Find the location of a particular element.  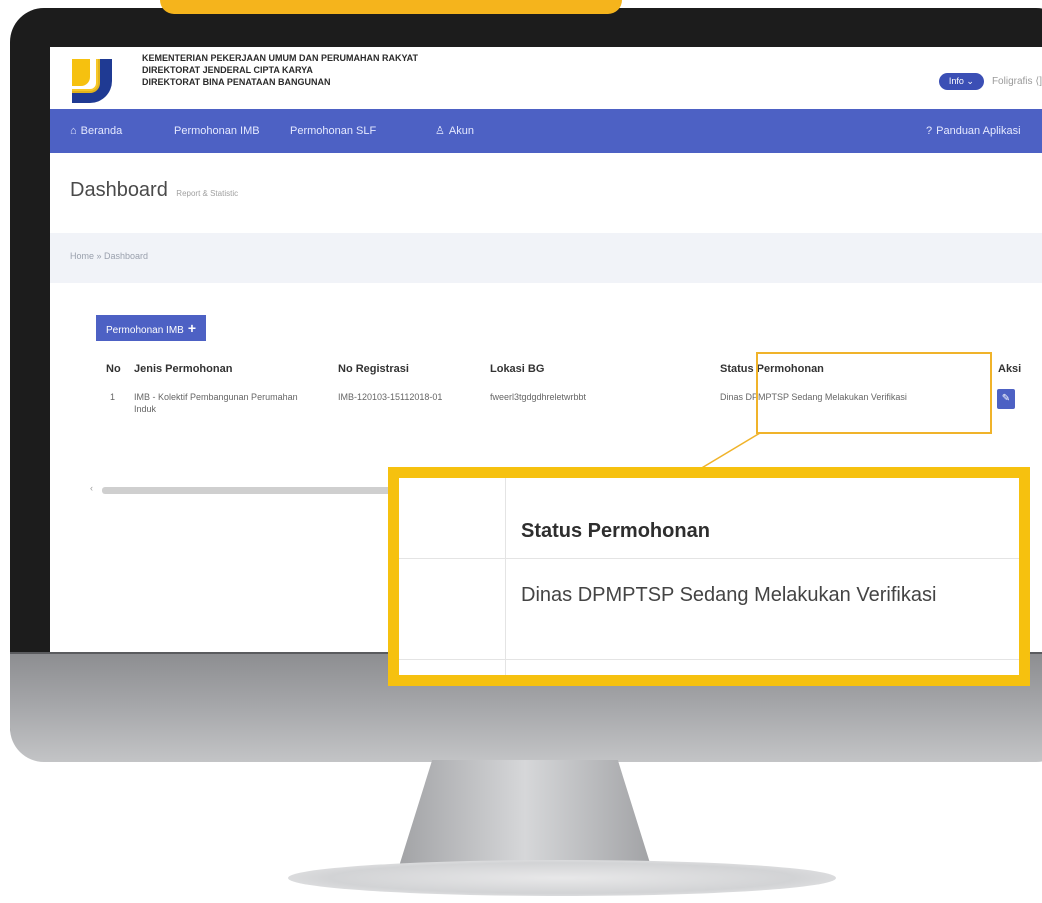

nav-label-panduan: Panduan Aplikasi is located at coordinates (978, 131).